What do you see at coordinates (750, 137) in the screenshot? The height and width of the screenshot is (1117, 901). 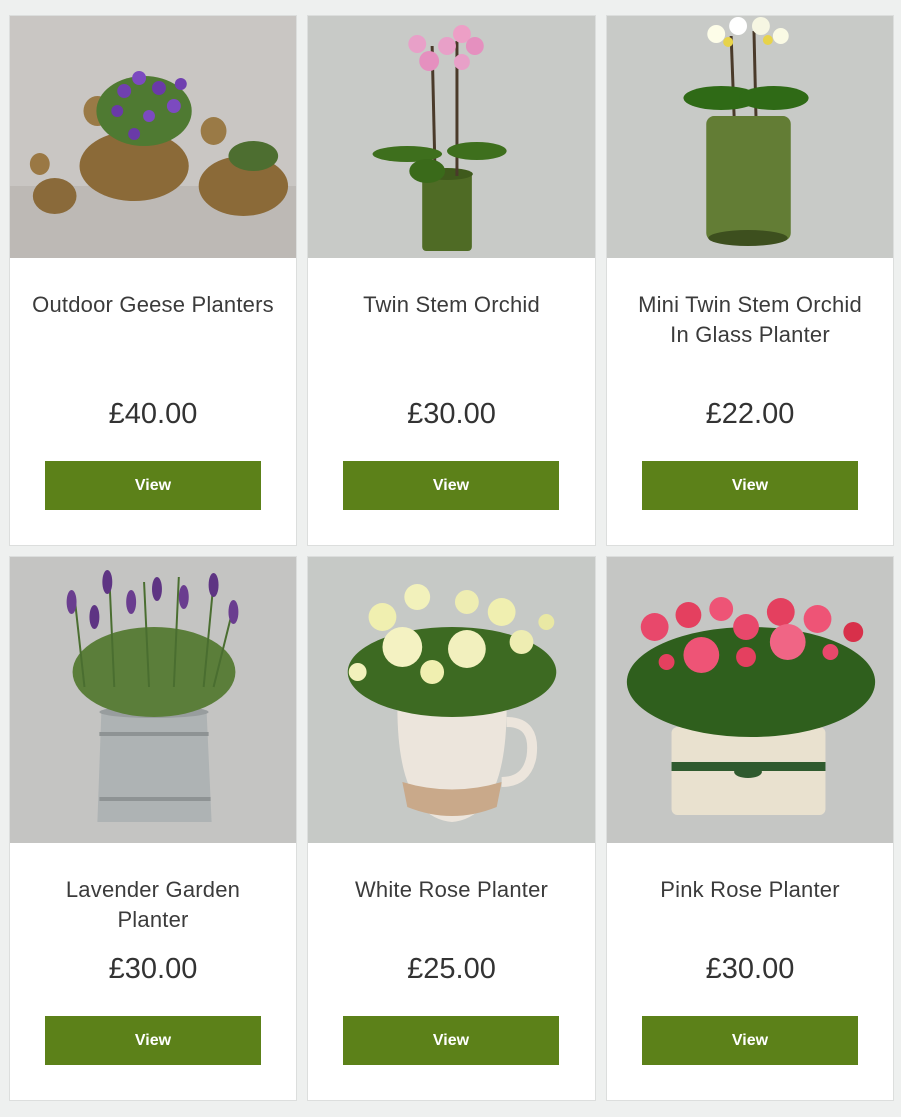 I see `product-image-mini-orchid-glass` at bounding box center [750, 137].